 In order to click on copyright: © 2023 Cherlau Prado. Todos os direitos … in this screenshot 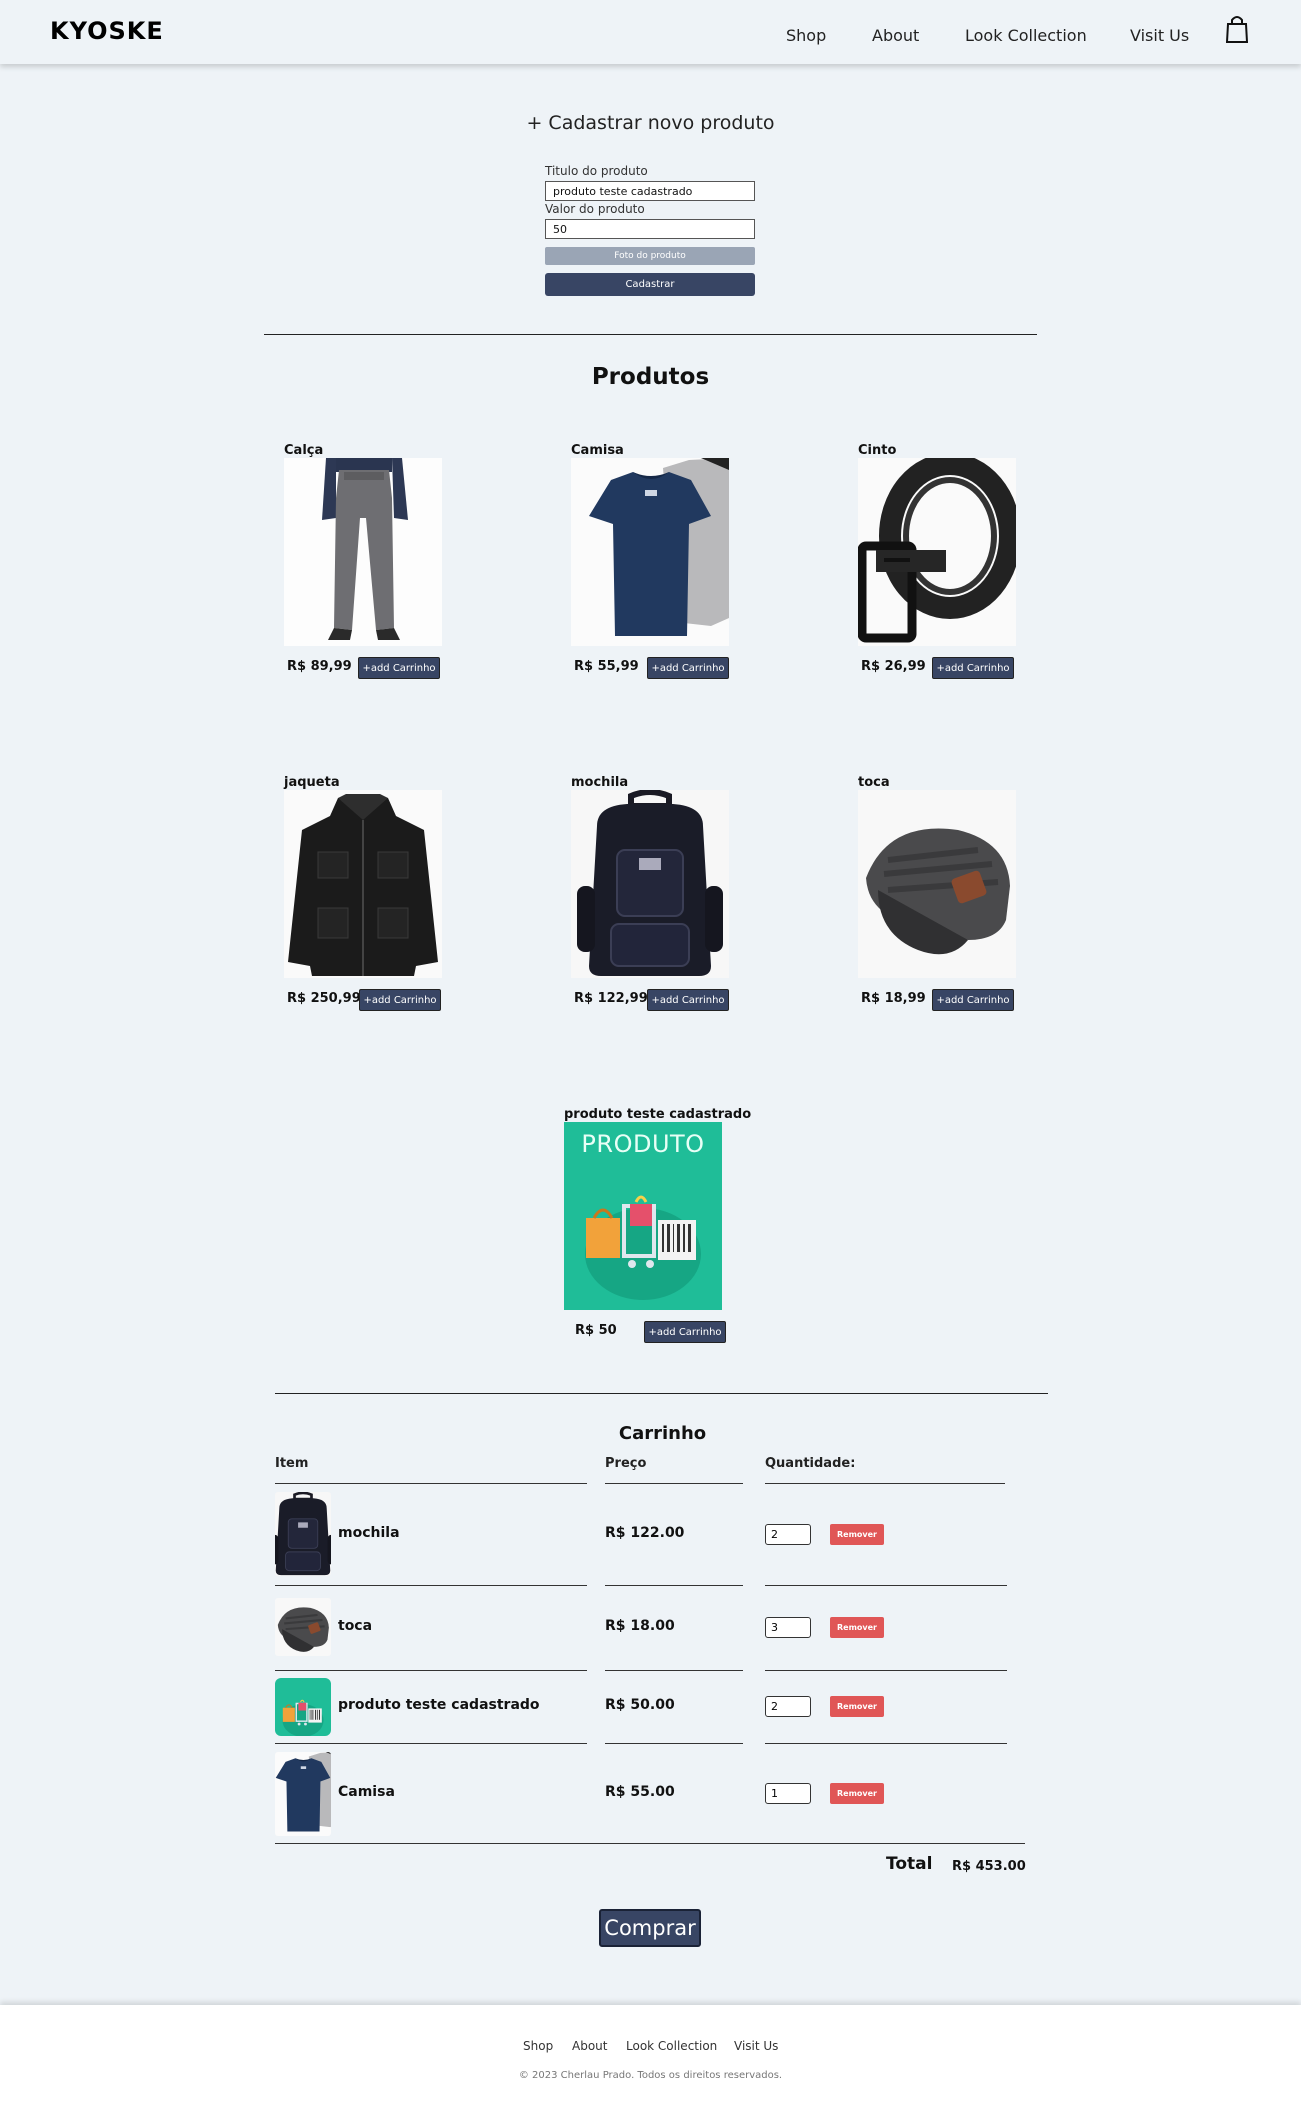, I will do `click(650, 2075)`.